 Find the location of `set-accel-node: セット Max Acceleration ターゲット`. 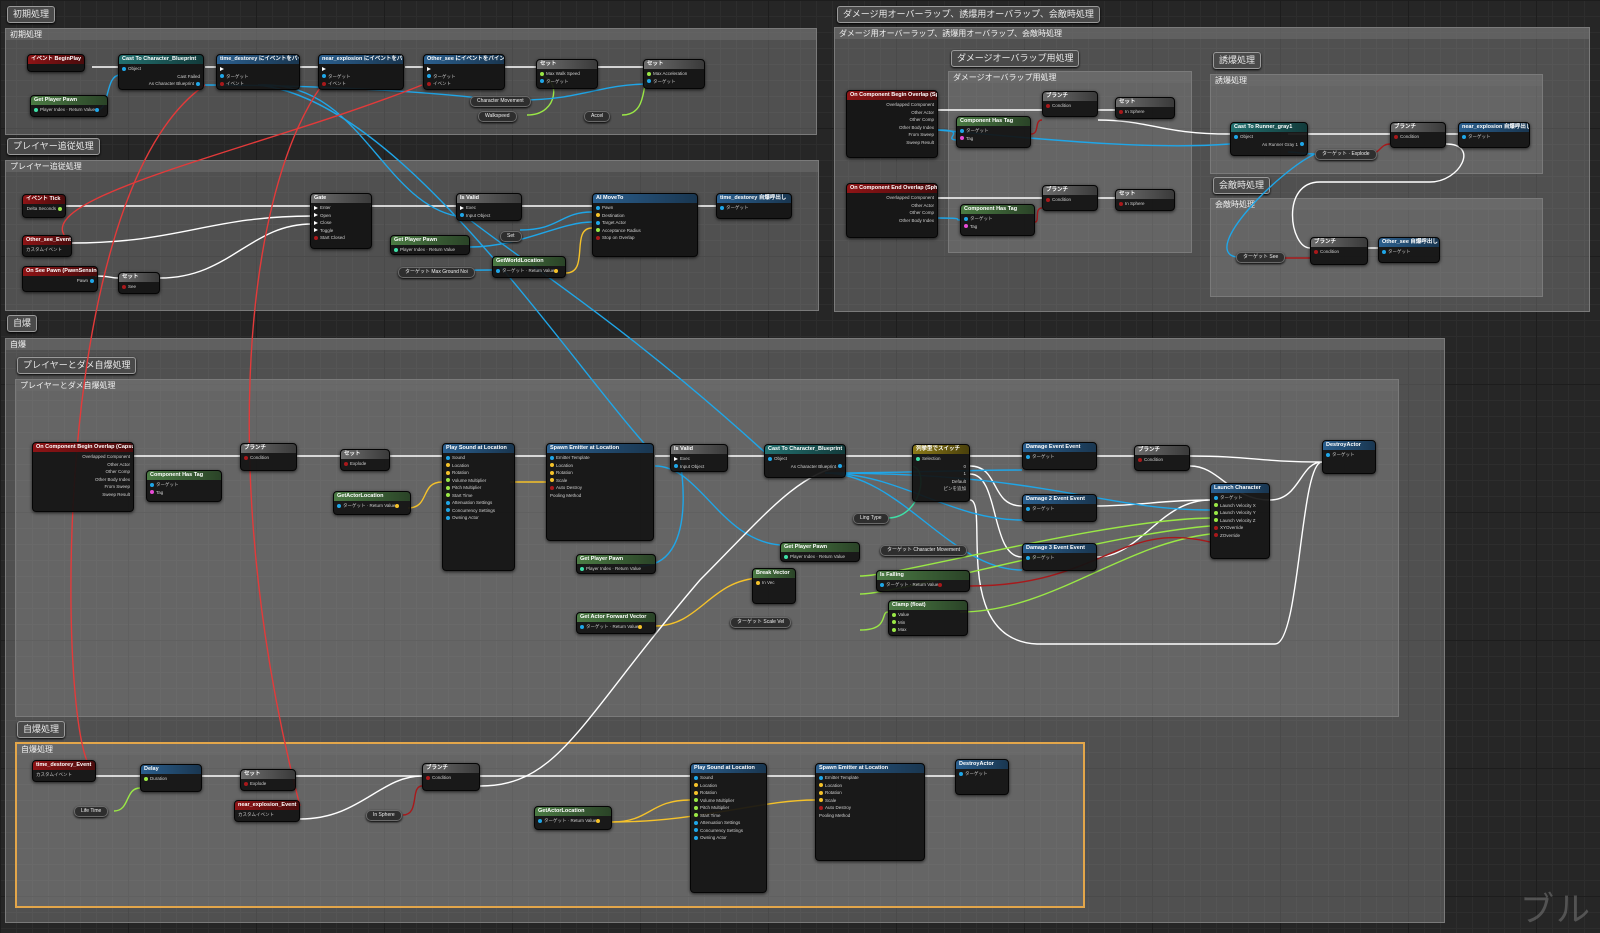

set-accel-node: セット Max Acceleration ターゲット is located at coordinates (674, 74).